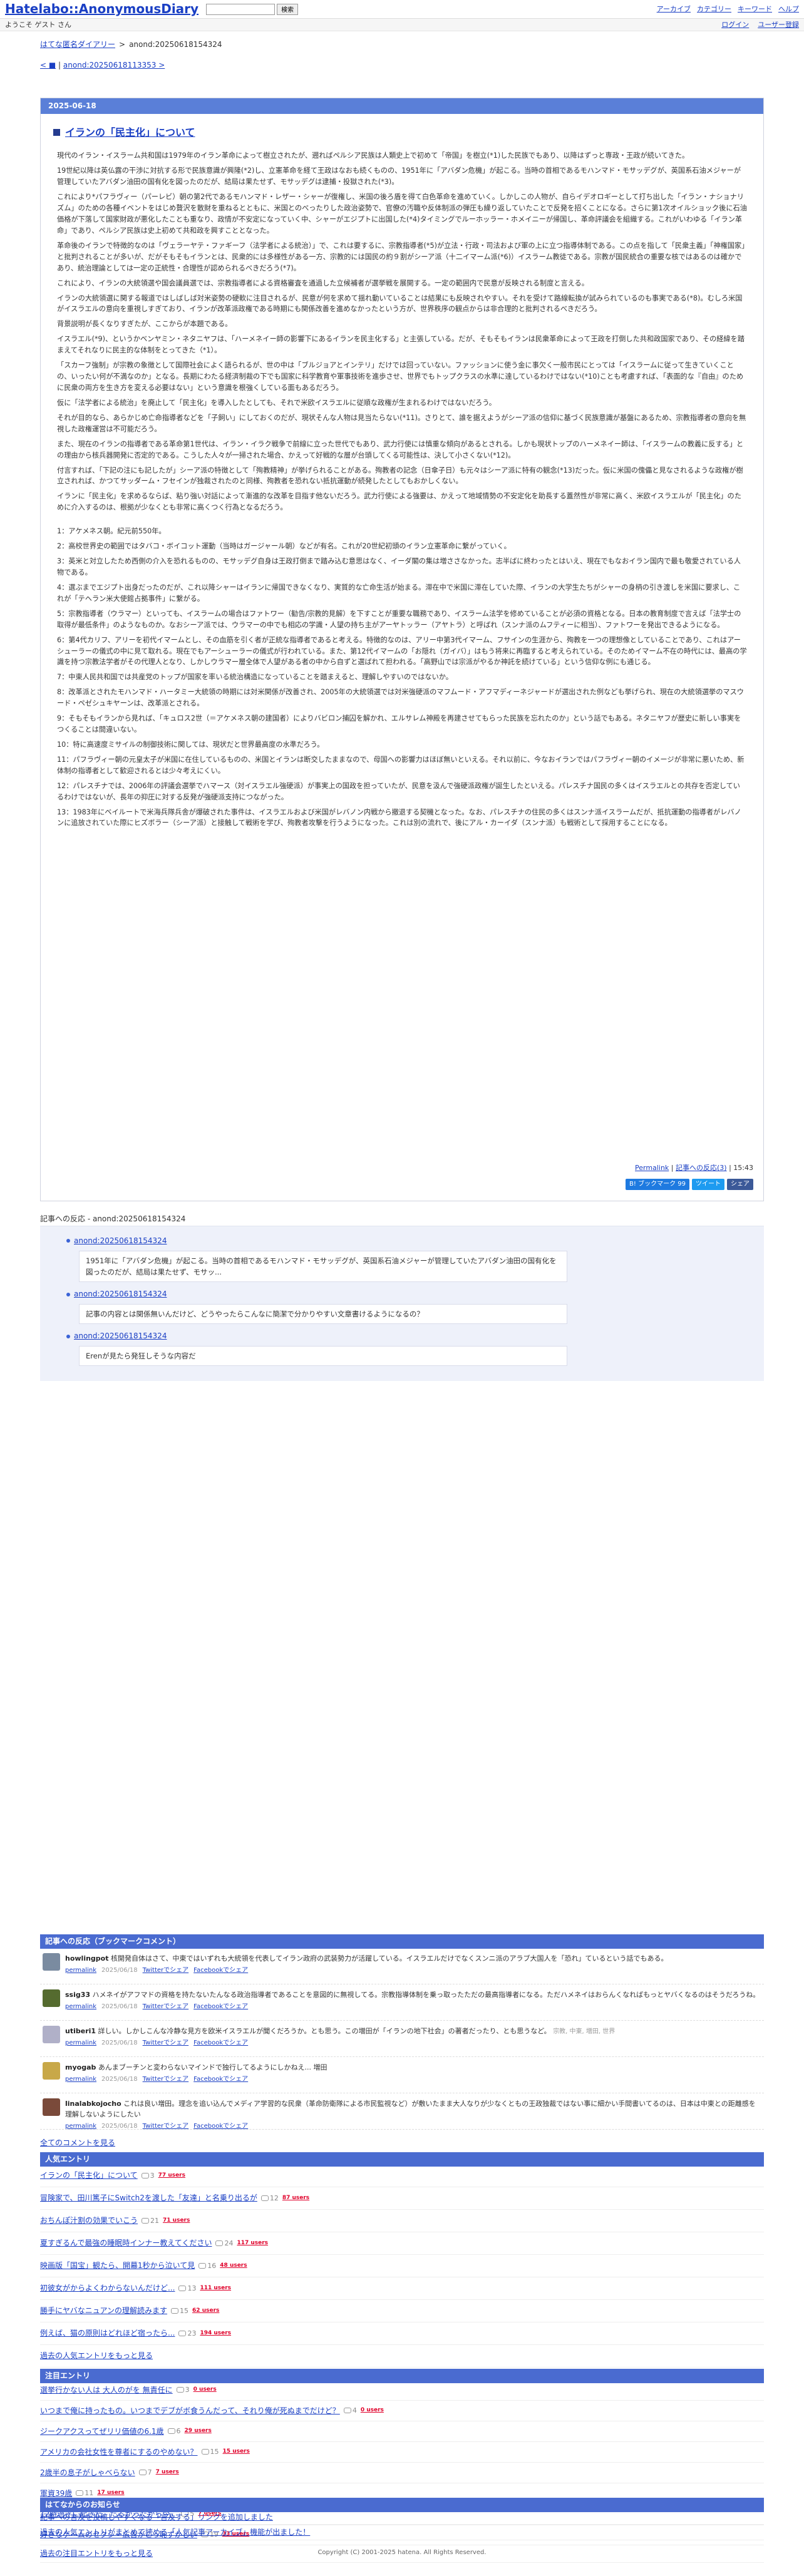  What do you see at coordinates (402, 2390) in the screenshot?
I see `entry-item: 選挙行かない人は 大人のがを 無責任に 3 0 users` at bounding box center [402, 2390].